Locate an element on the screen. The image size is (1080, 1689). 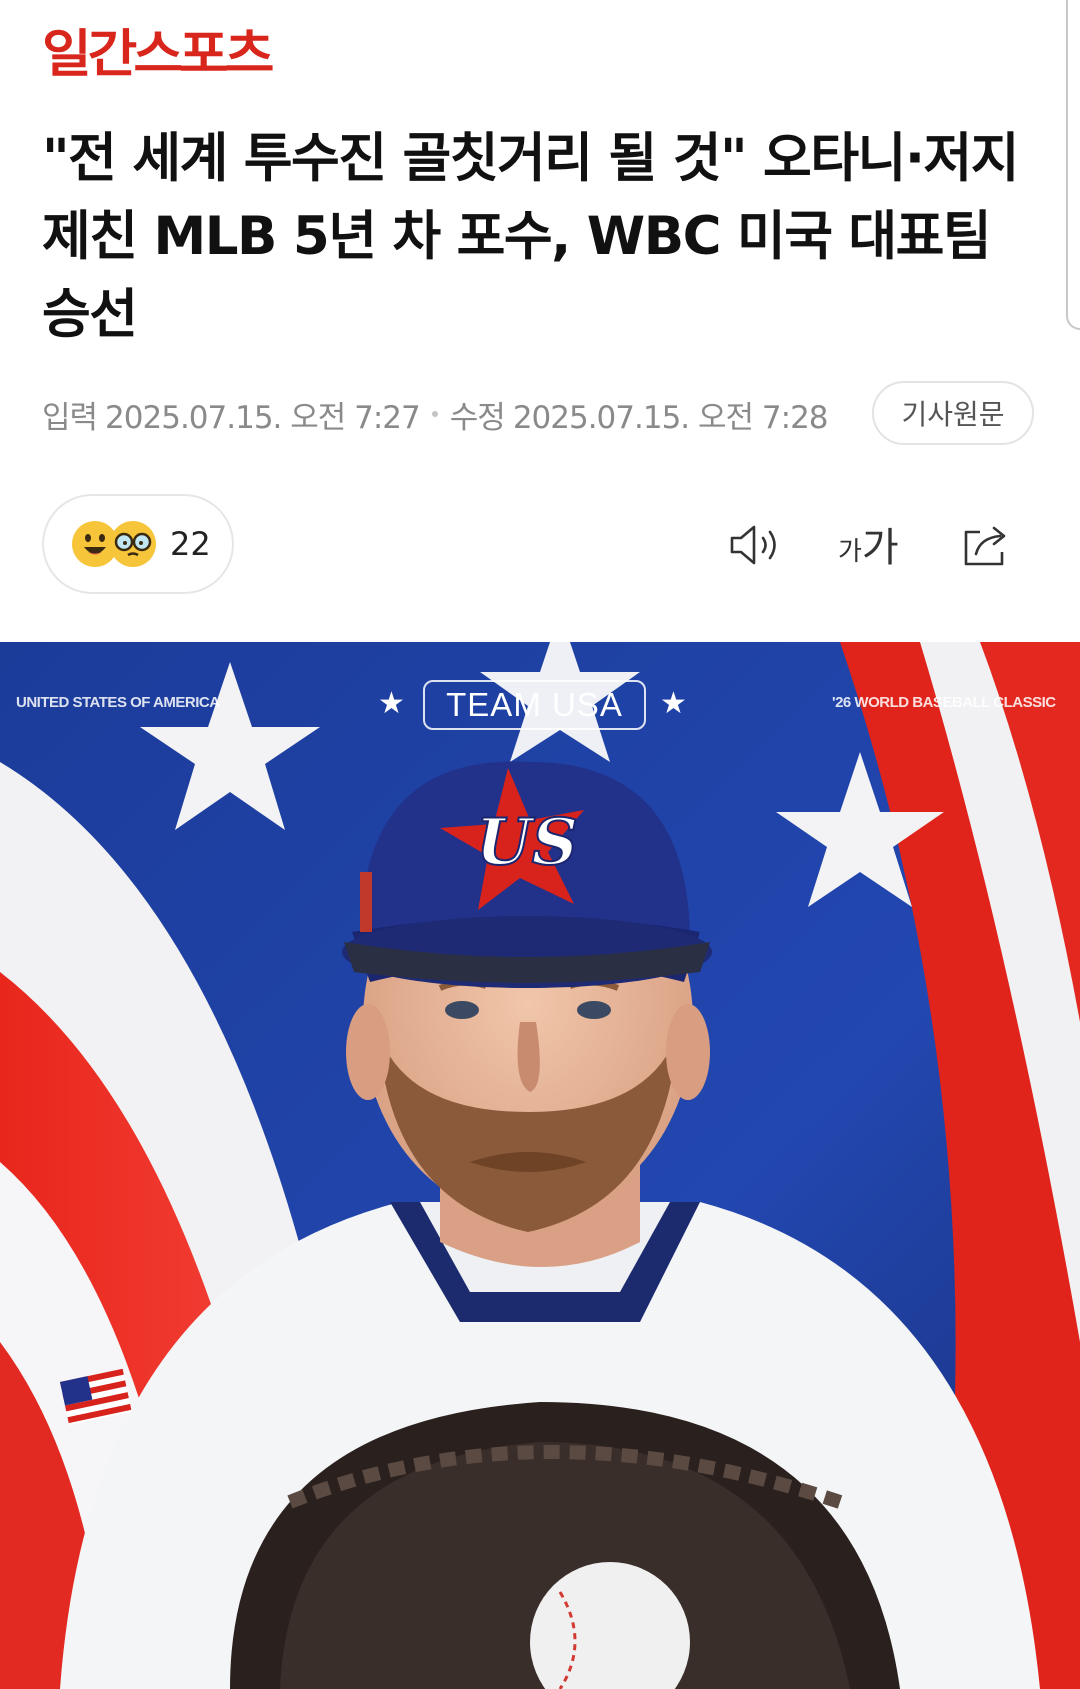
edit-label: 수정 is located at coordinates (477, 417).